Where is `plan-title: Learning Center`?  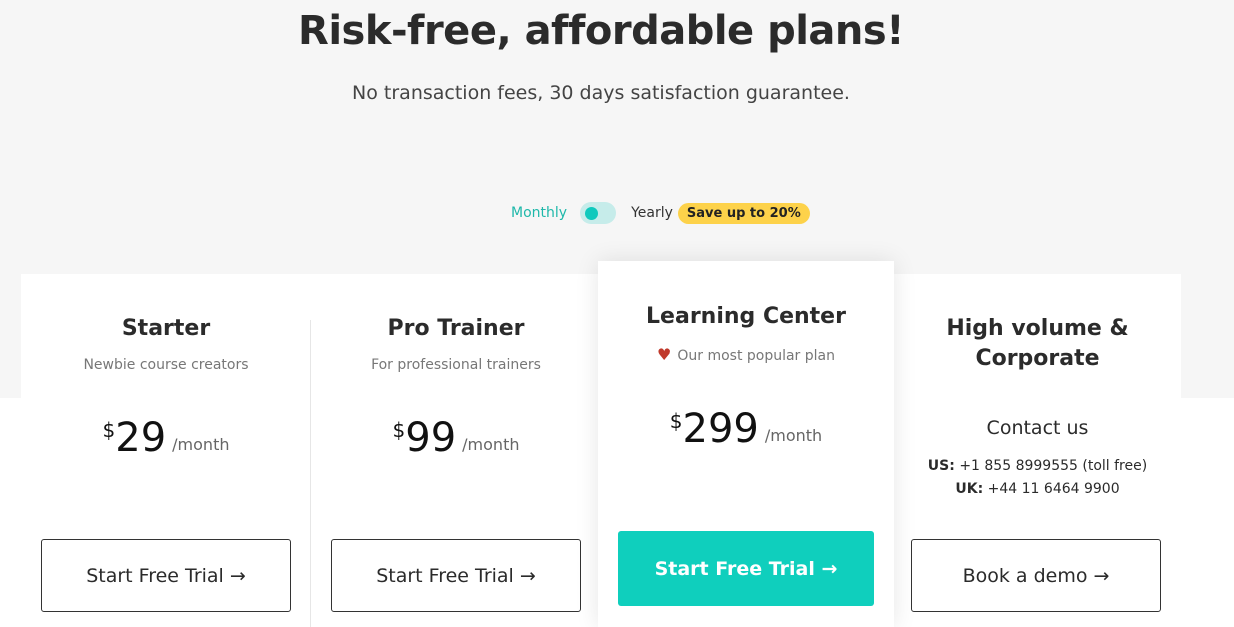 plan-title: Learning Center is located at coordinates (746, 316).